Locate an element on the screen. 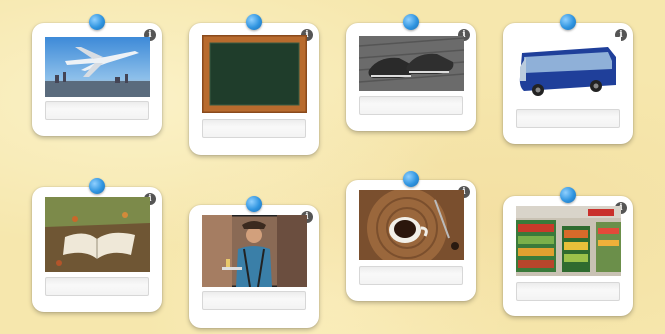 The height and width of the screenshot is (334, 665). image-bus is located at coordinates (568, 70).